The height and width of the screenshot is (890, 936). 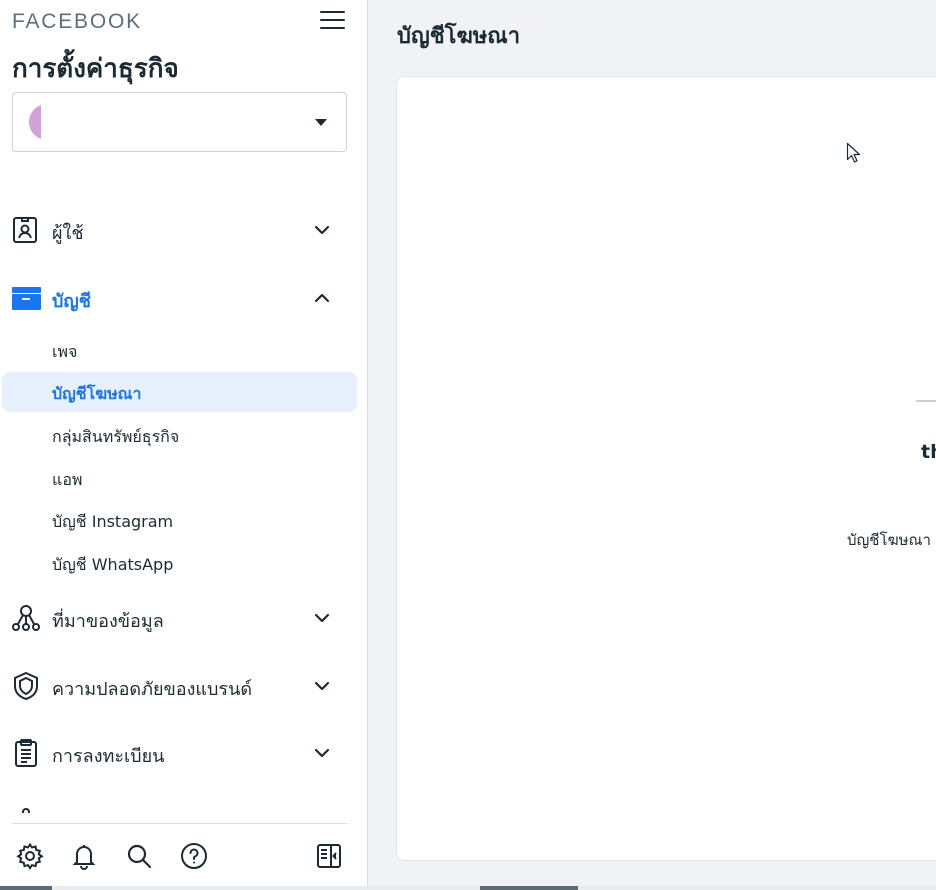 I want to click on chevron-up-icon, so click(x=322, y=298).